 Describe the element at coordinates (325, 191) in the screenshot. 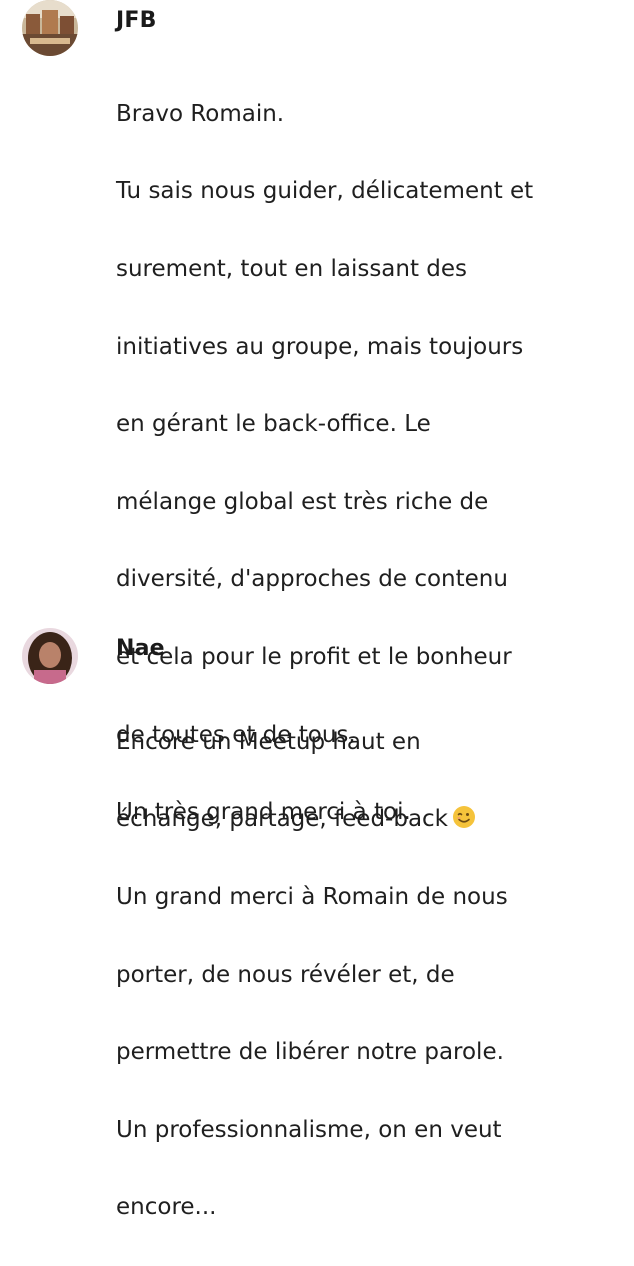

I see `comment-line: Tu sais nous guider, délicatement et` at that location.